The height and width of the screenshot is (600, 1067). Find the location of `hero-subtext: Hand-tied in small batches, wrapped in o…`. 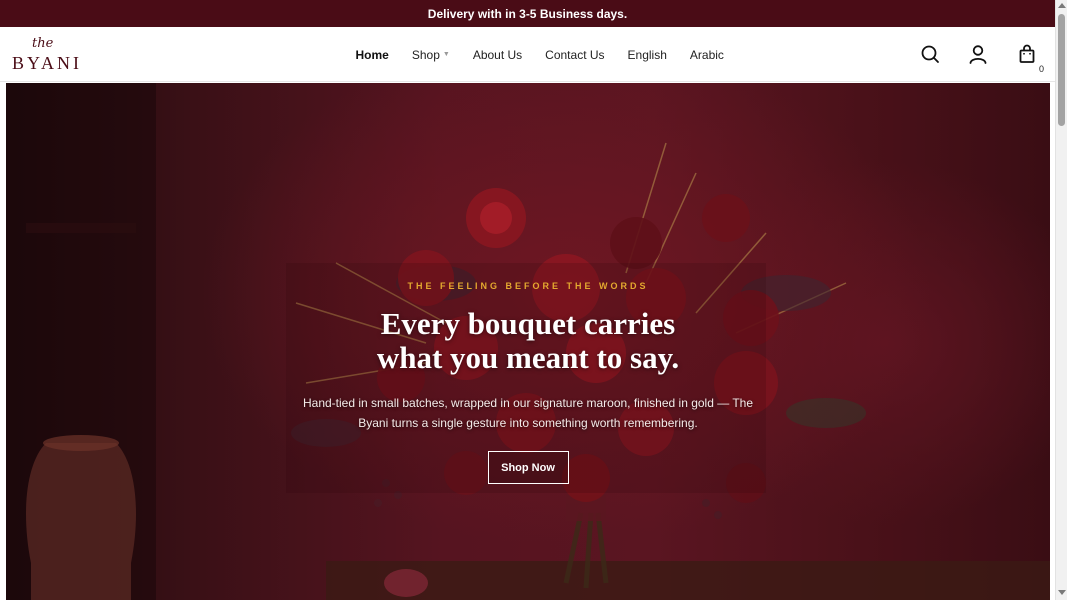

hero-subtext: Hand-tied in small batches, wrapped in o… is located at coordinates (528, 413).